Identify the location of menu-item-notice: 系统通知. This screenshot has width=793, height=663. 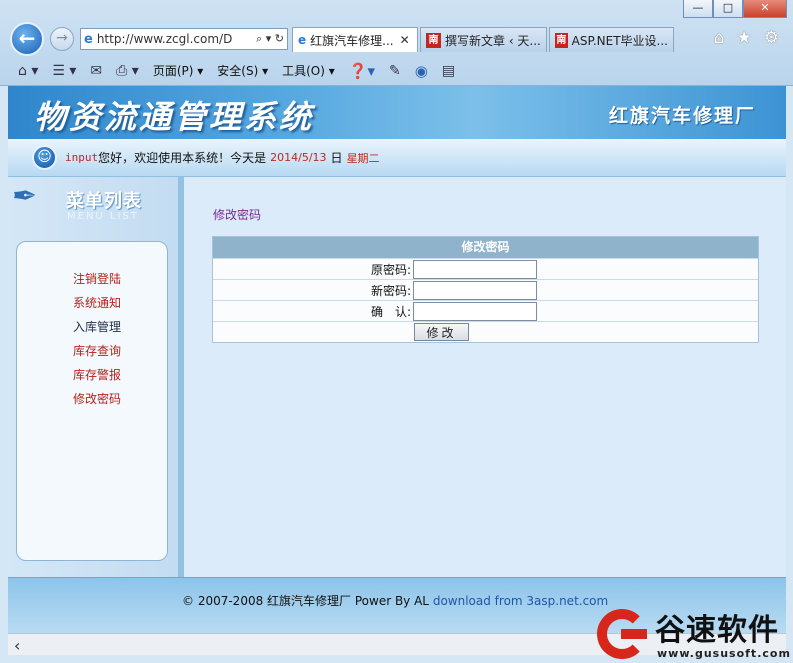
(97, 302).